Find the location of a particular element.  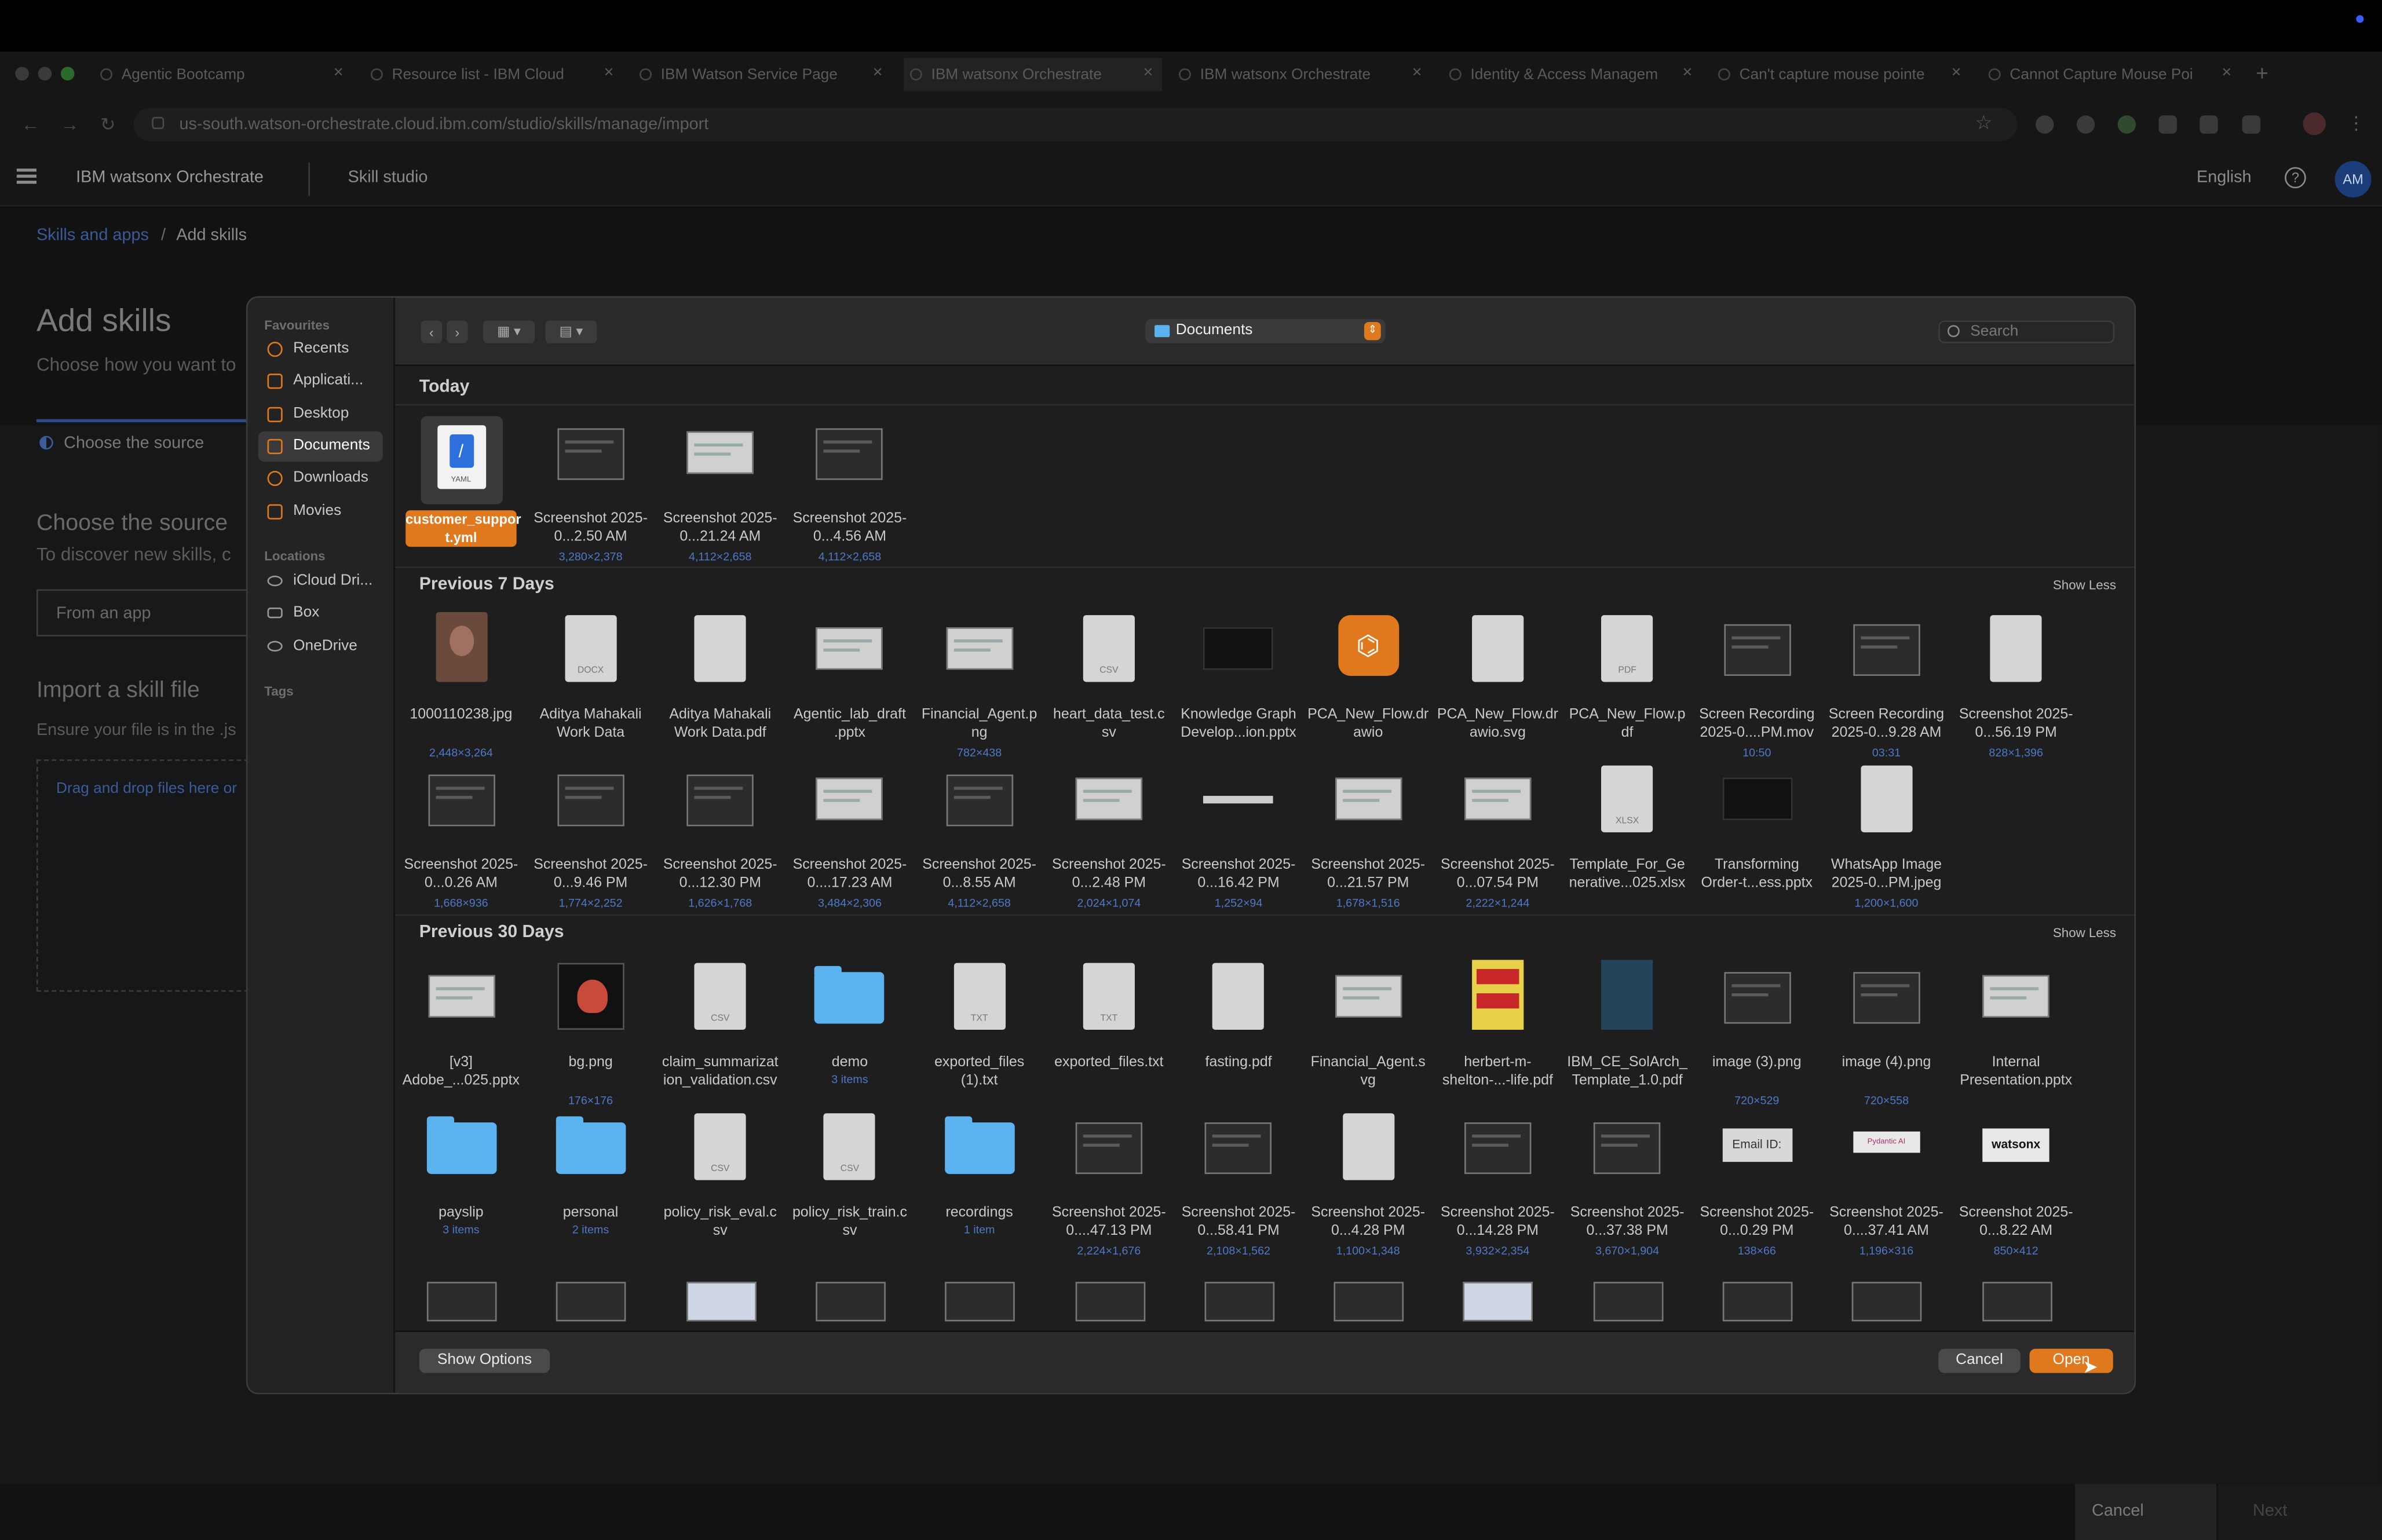

browser-tab: IBM Watson Service Page × is located at coordinates (763, 75).